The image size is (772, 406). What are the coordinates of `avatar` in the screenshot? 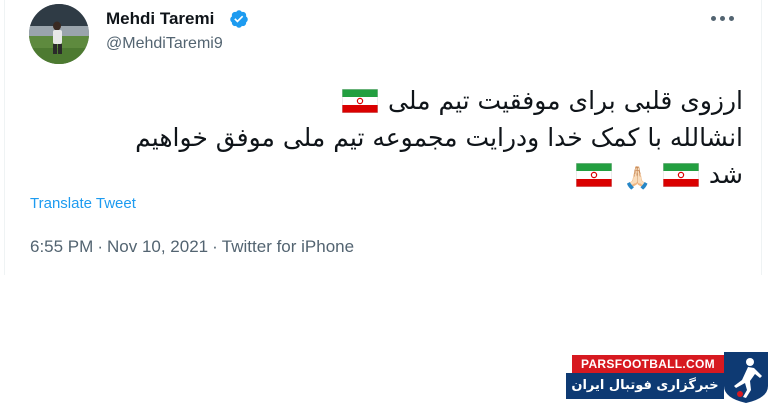 It's located at (59, 34).